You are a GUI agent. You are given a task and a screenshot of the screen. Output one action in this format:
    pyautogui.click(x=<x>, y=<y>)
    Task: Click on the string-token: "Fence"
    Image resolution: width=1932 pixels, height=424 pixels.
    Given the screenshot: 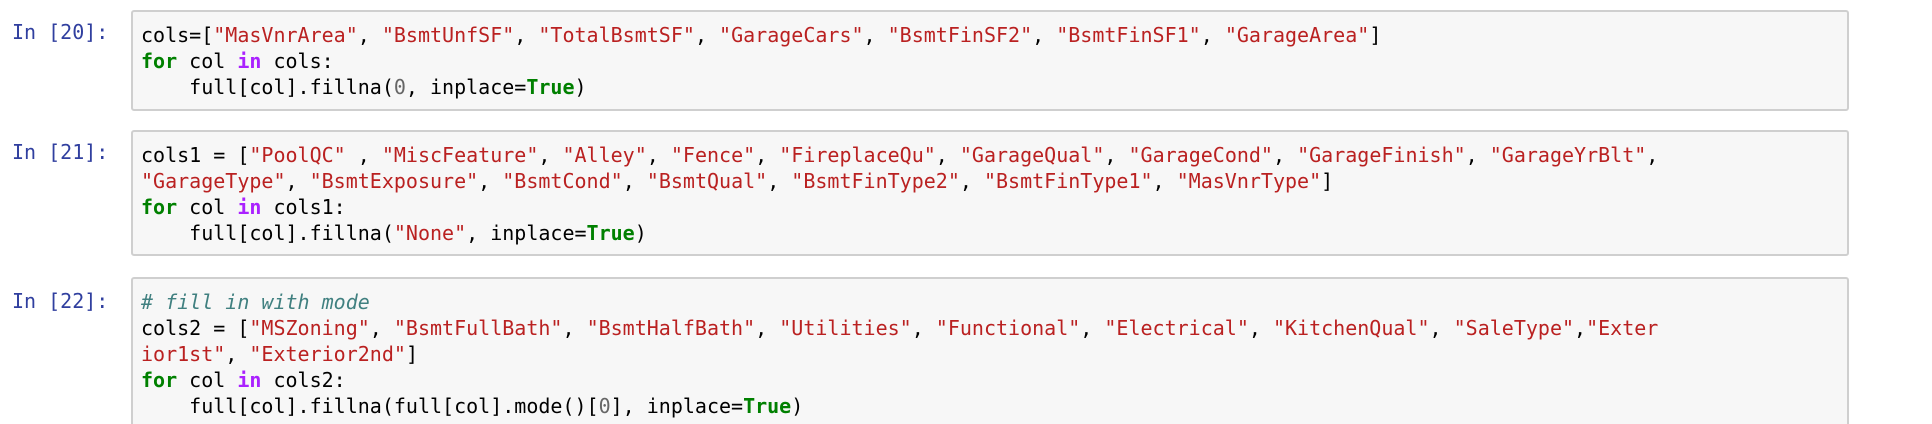 What is the action you would take?
    pyautogui.click(x=713, y=155)
    